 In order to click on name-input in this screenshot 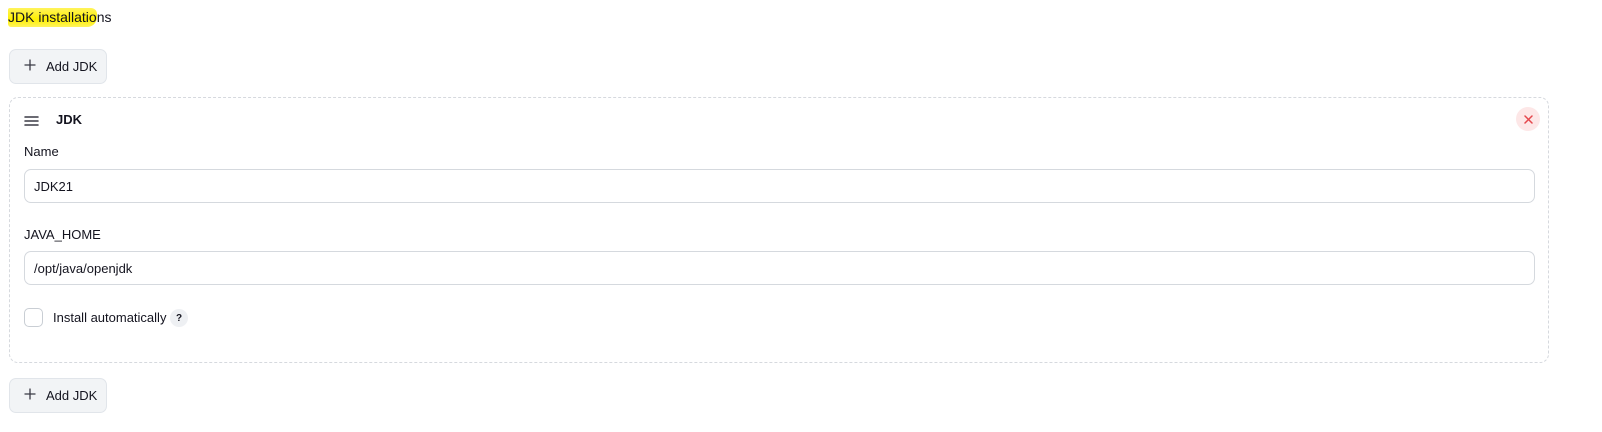, I will do `click(779, 186)`.